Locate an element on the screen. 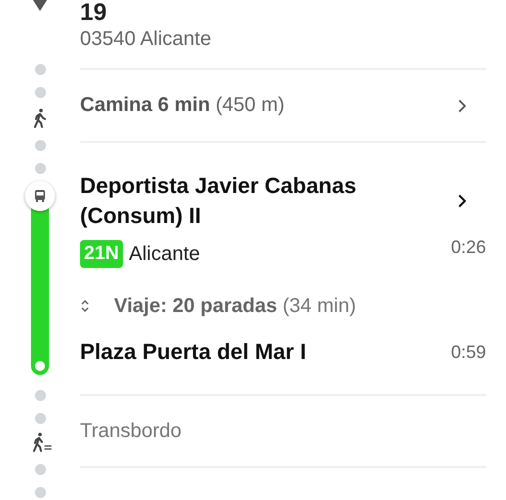  arrival-time: 0:59 is located at coordinates (468, 352).